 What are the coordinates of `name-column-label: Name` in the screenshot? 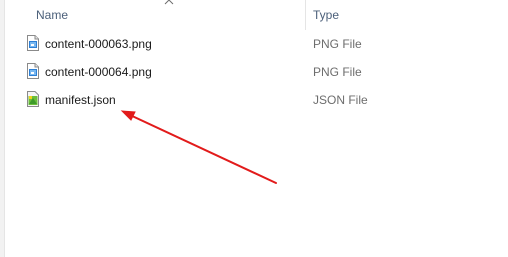 It's located at (52, 15).